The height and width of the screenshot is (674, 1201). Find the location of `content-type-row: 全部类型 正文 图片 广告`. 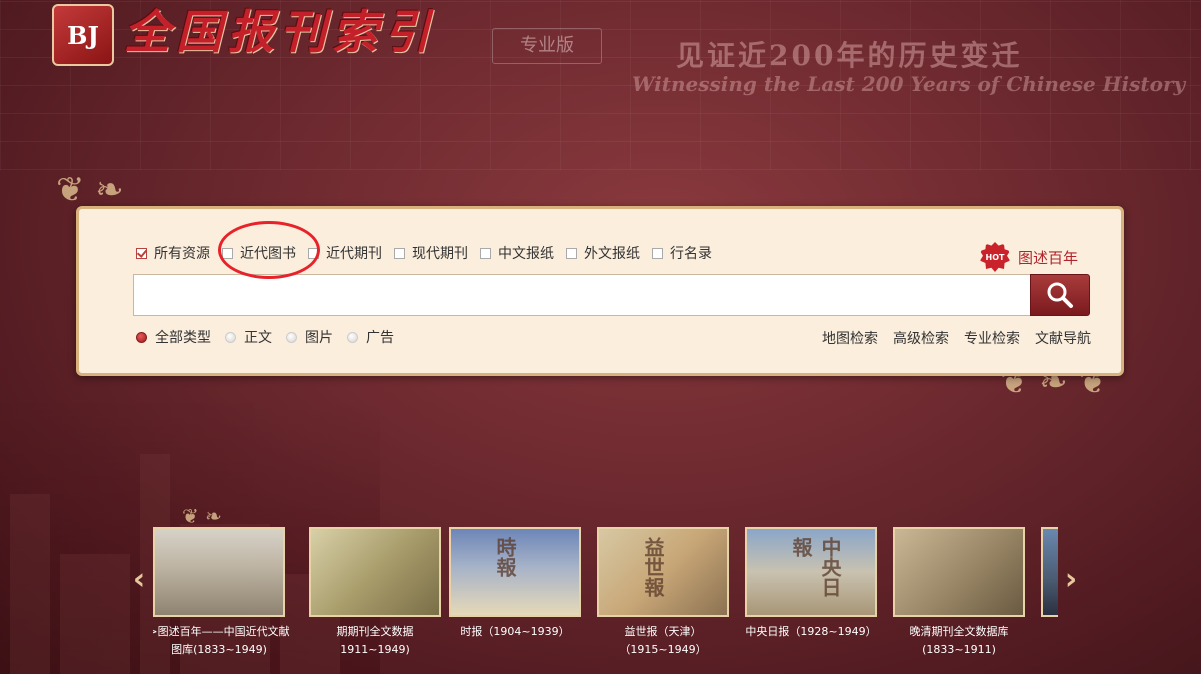

content-type-row: 全部类型 正文 图片 广告 is located at coordinates (272, 337).